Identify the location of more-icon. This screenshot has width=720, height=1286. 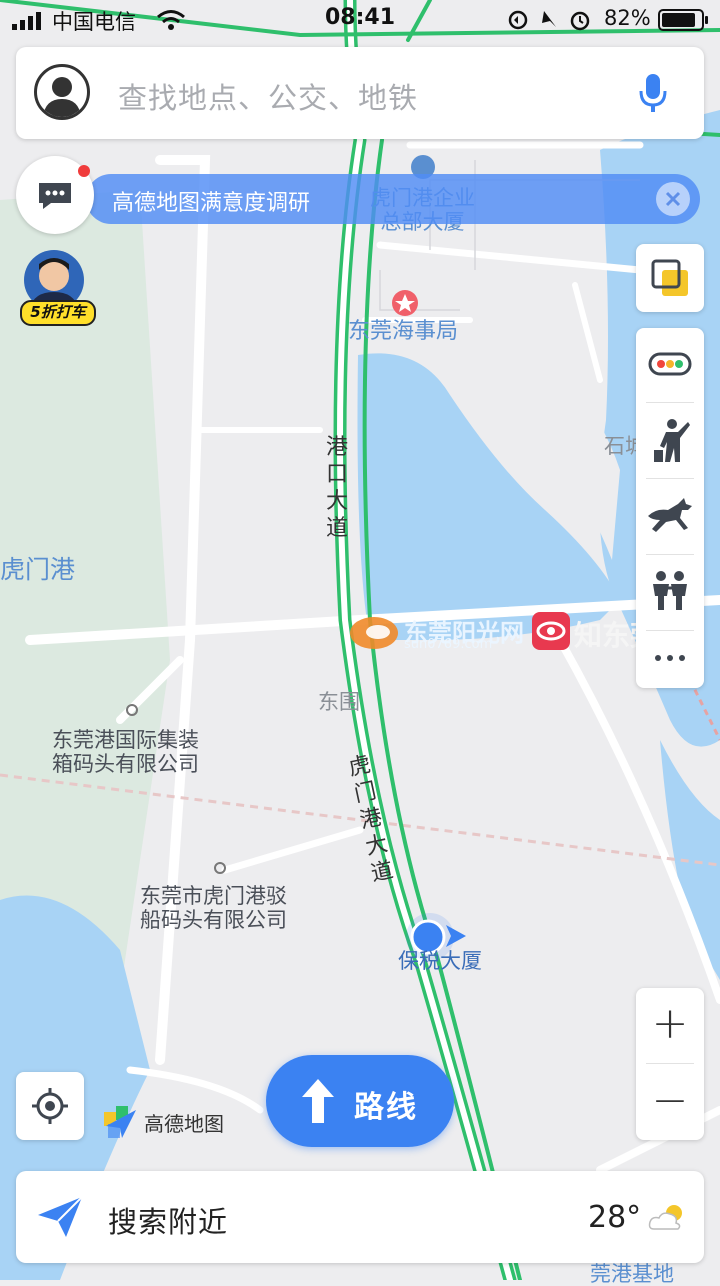
(670, 658).